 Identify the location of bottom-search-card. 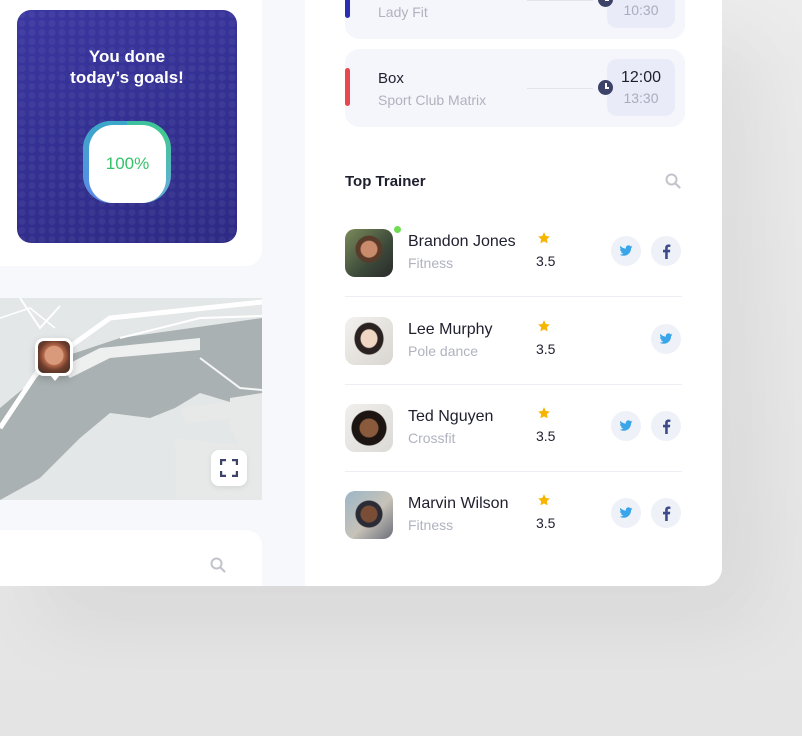
(131, 558).